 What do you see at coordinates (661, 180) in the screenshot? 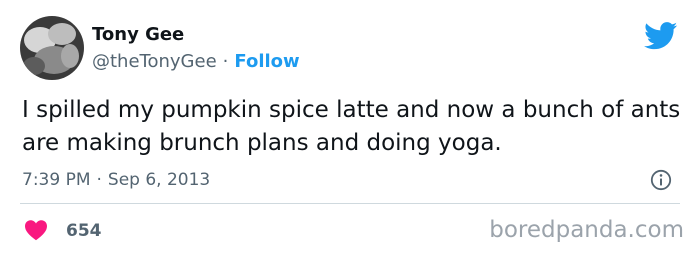
I see `info-icon` at bounding box center [661, 180].